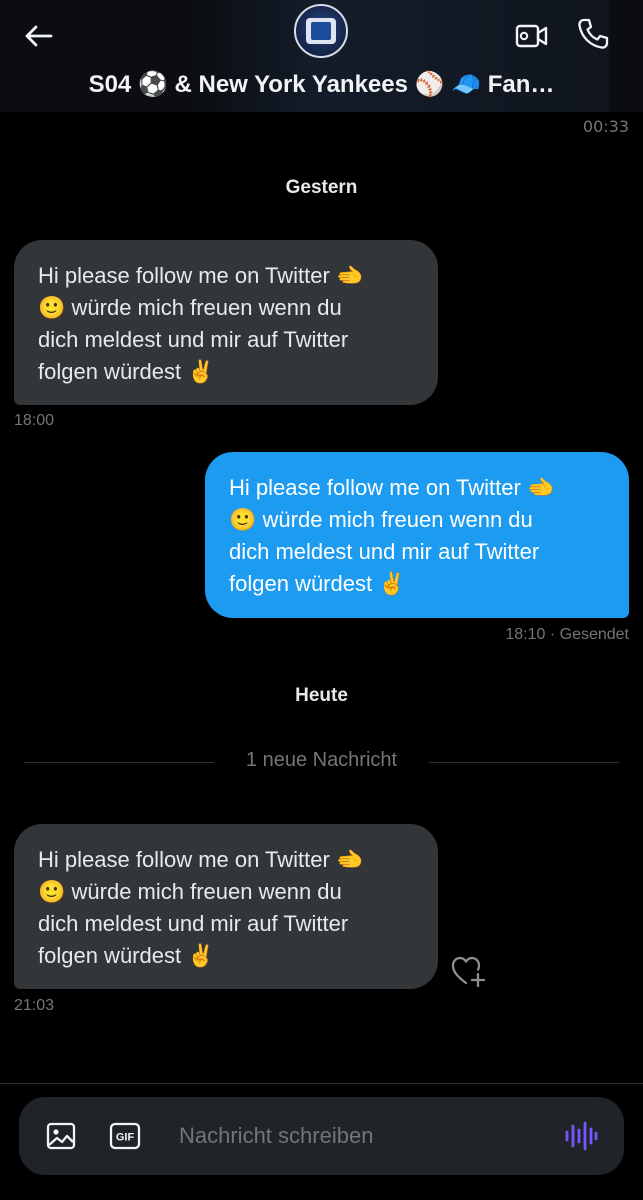  Describe the element at coordinates (605, 126) in the screenshot. I see `message-timestamp: 00:33` at that location.